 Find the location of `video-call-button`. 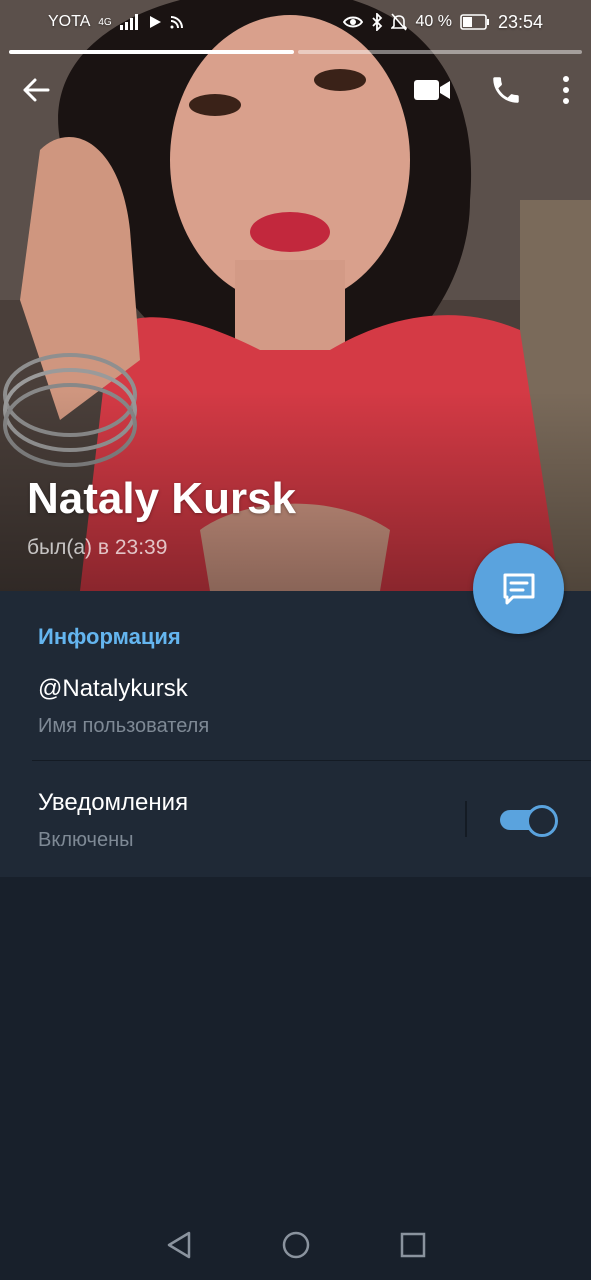

video-call-button is located at coordinates (432, 90).